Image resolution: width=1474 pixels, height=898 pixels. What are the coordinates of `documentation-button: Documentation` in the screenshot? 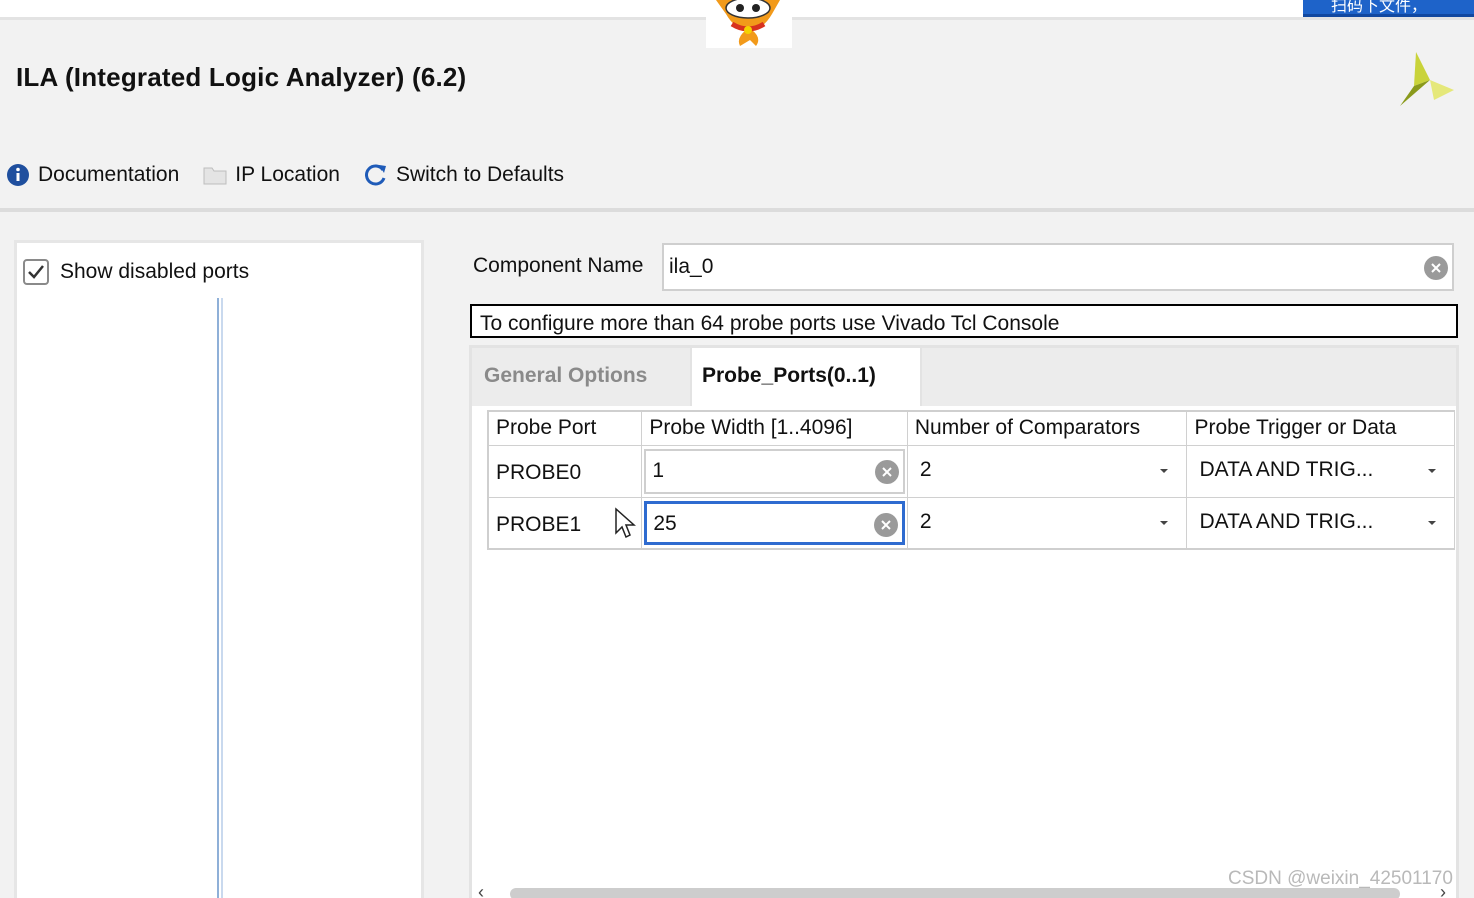 It's located at (92, 175).